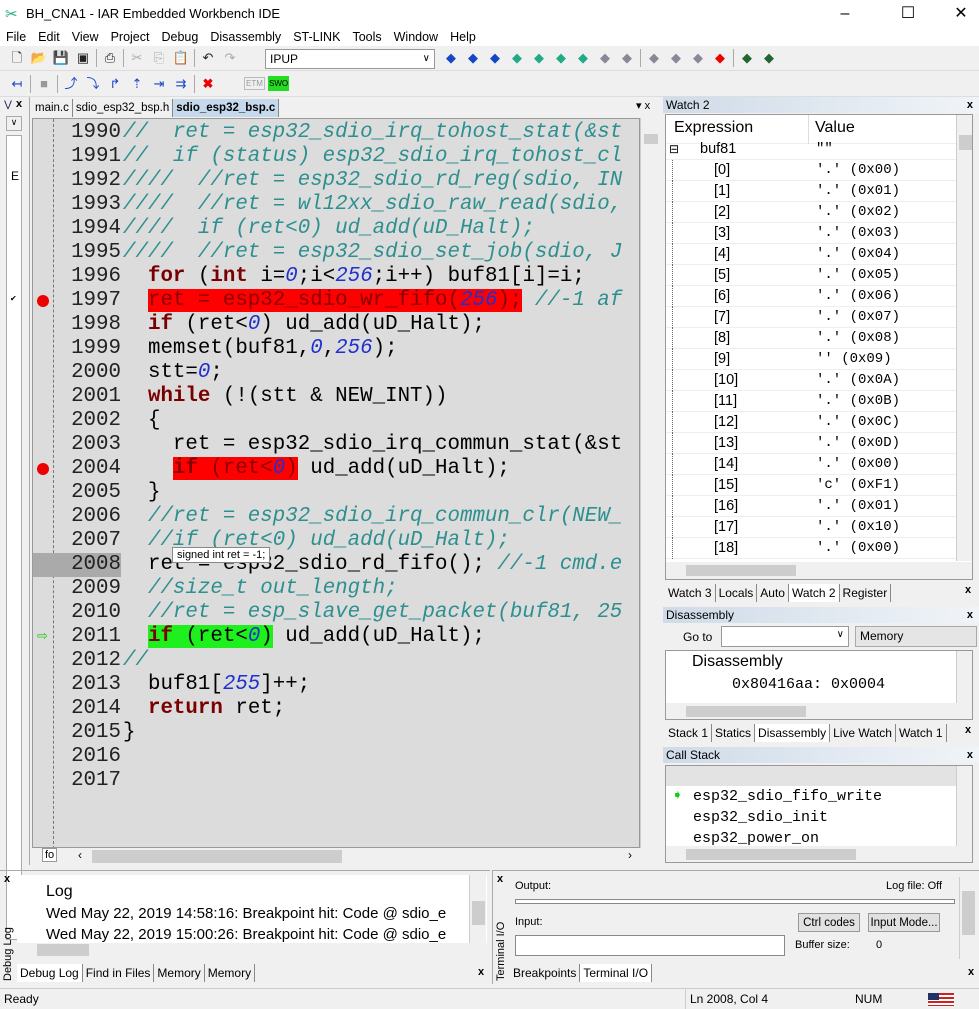  I want to click on new-file-icon: 🗋, so click(17, 58).